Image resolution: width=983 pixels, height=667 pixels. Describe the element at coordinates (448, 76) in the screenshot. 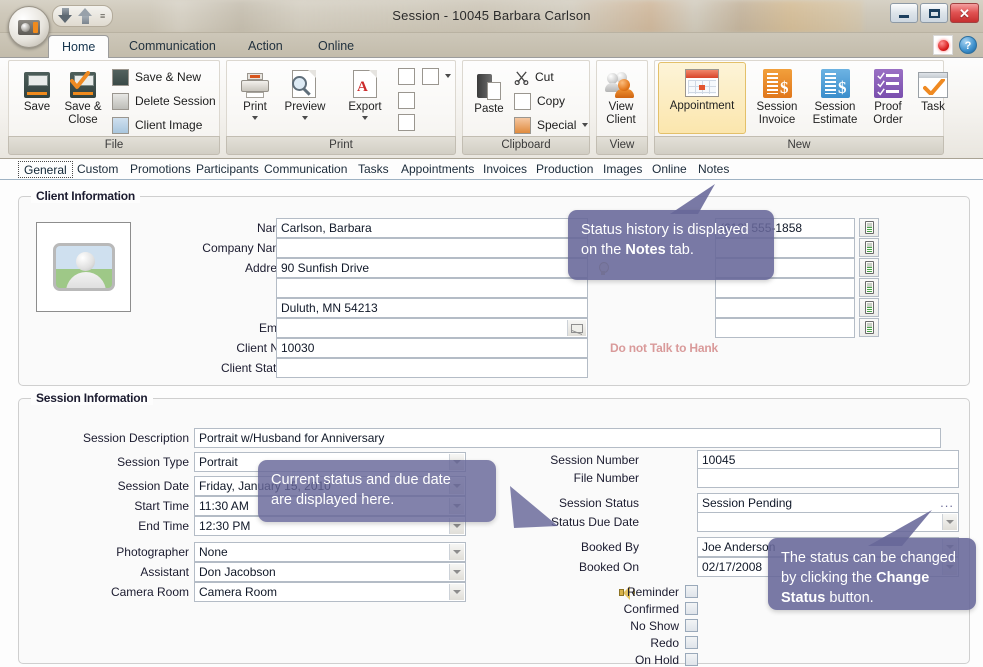

I see `export-more-chevron-down-icon` at that location.